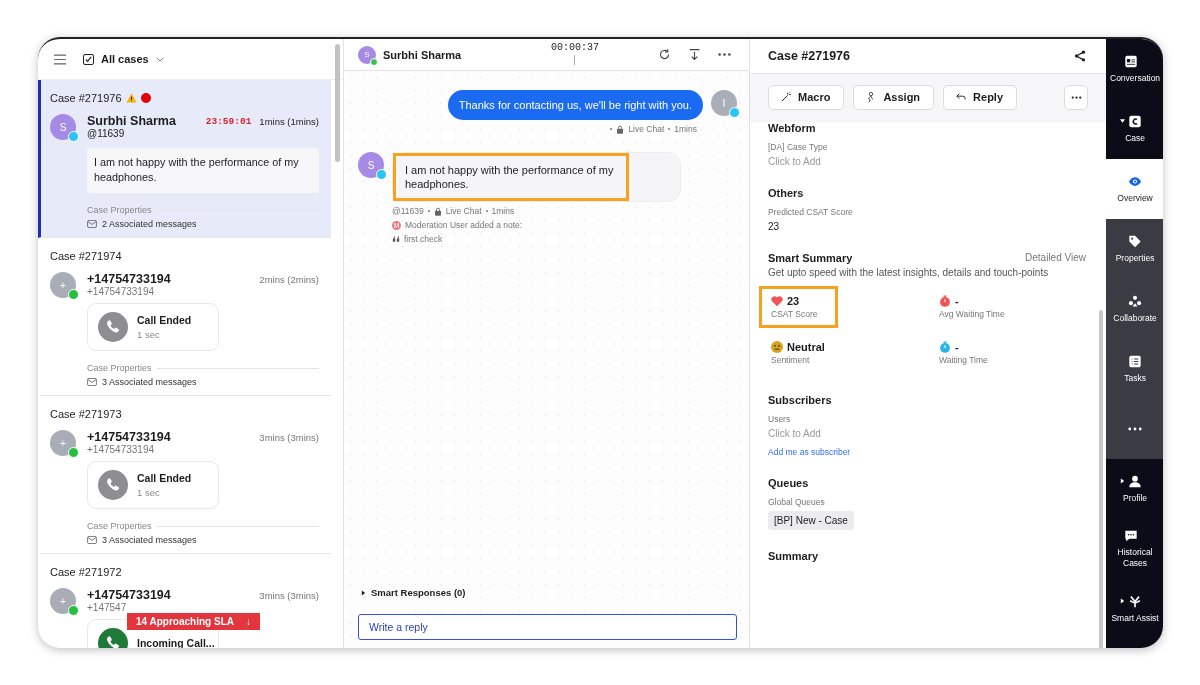 The height and width of the screenshot is (685, 1200). Describe the element at coordinates (786, 193) in the screenshot. I see `section-title: Others` at that location.